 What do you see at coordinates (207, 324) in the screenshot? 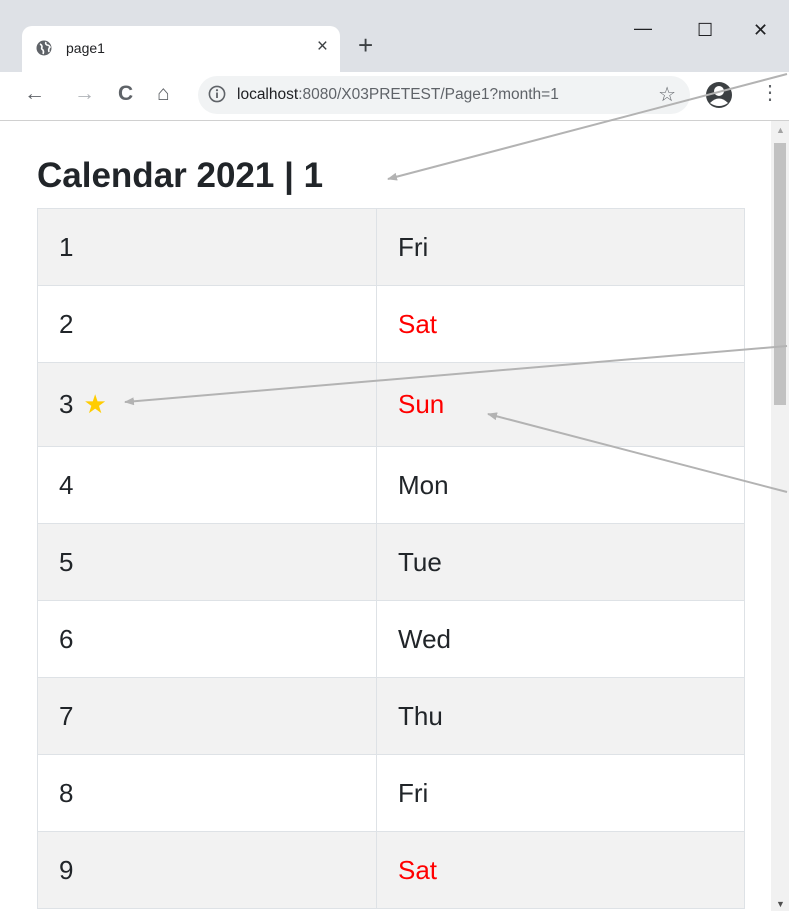
I see `day-cell: 2` at bounding box center [207, 324].